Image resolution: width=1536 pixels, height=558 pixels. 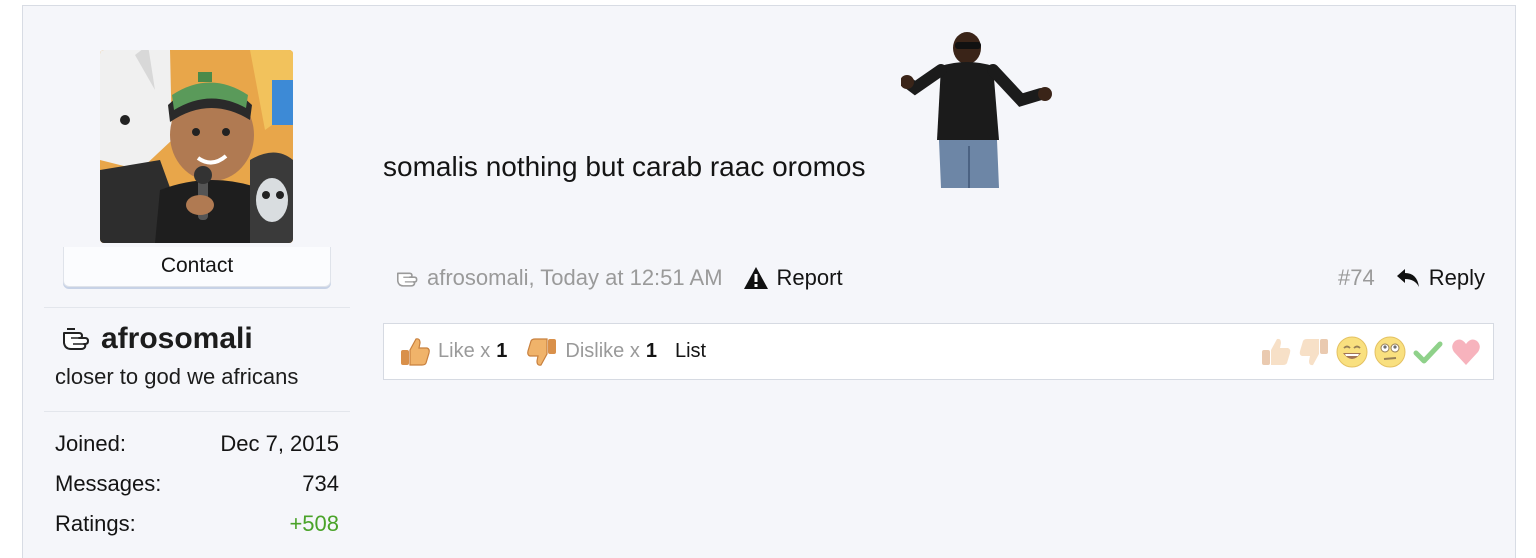 What do you see at coordinates (320, 484) in the screenshot?
I see `stat-value: 734` at bounding box center [320, 484].